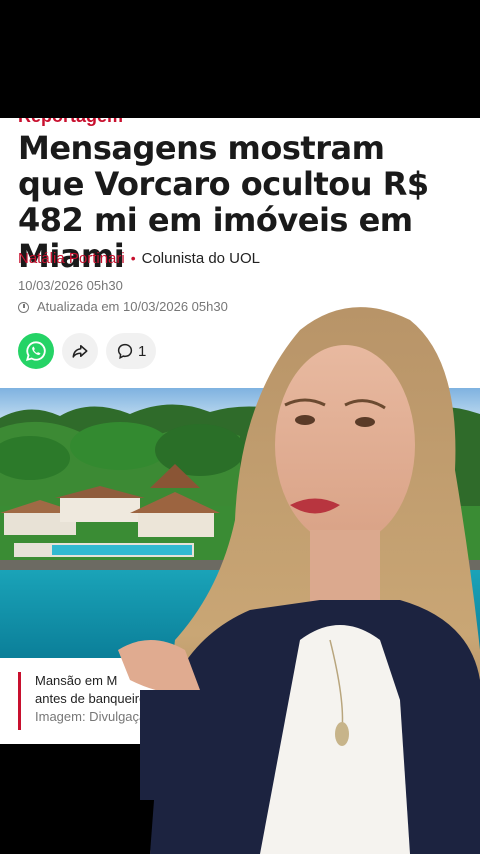 The image size is (480, 854). I want to click on caption-line-1: Mansão em M, so click(76, 680).